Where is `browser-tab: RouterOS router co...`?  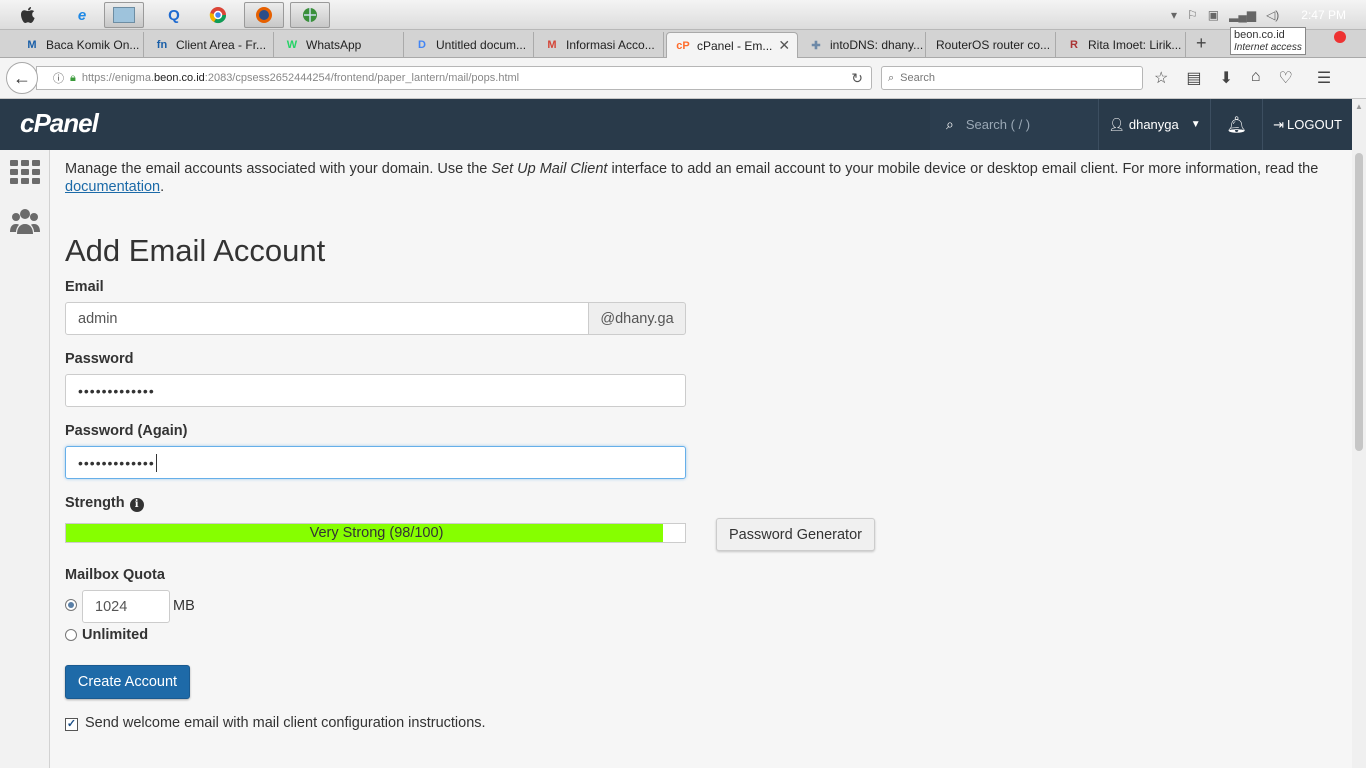
browser-tab: RouterOS router co... is located at coordinates (992, 45).